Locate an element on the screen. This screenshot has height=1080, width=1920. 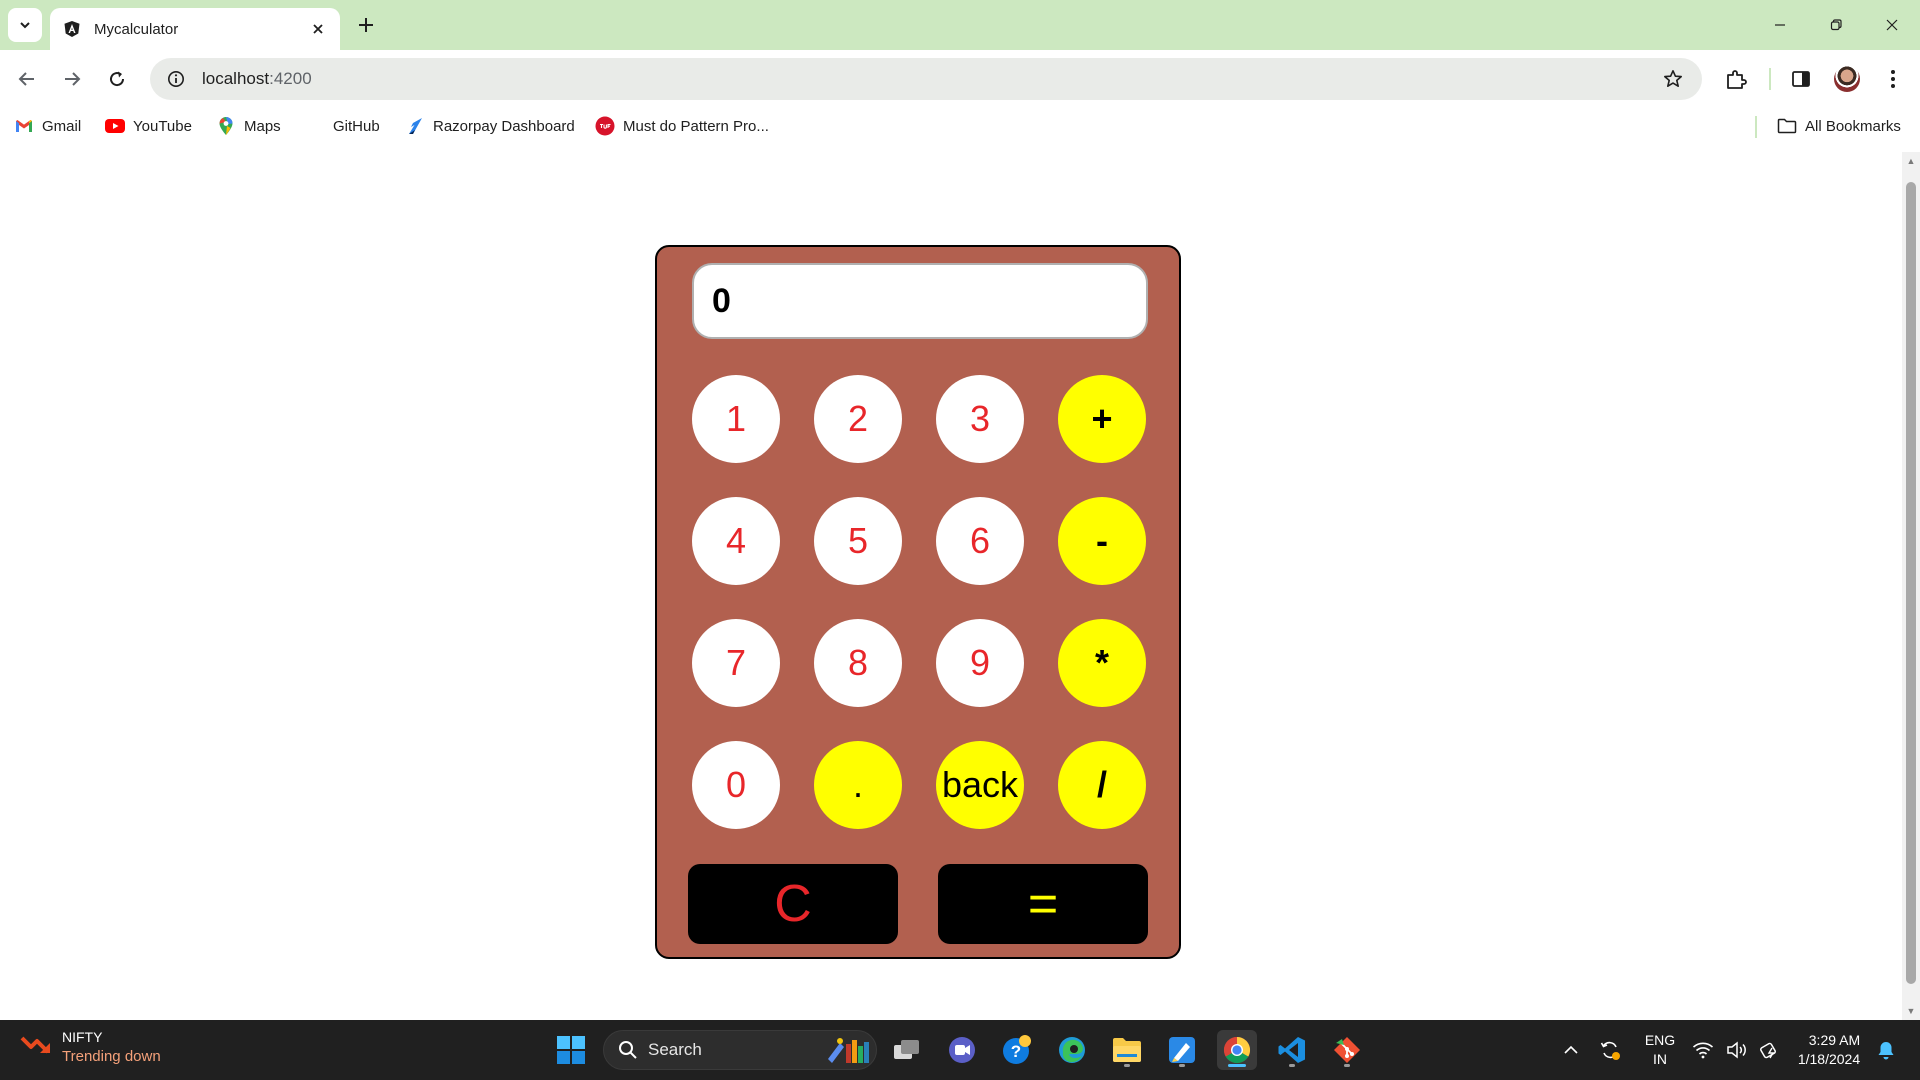
notifications-button is located at coordinates (1886, 1050).